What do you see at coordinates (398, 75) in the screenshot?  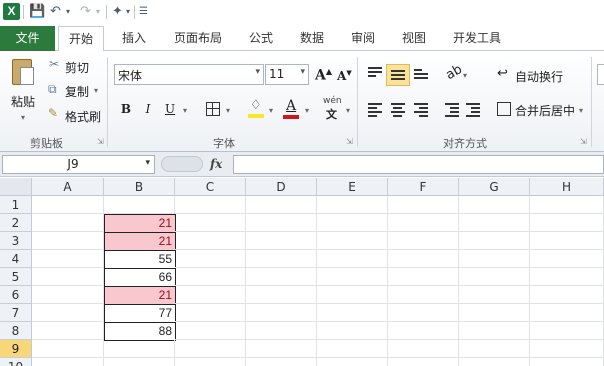 I see `align-middle-button` at bounding box center [398, 75].